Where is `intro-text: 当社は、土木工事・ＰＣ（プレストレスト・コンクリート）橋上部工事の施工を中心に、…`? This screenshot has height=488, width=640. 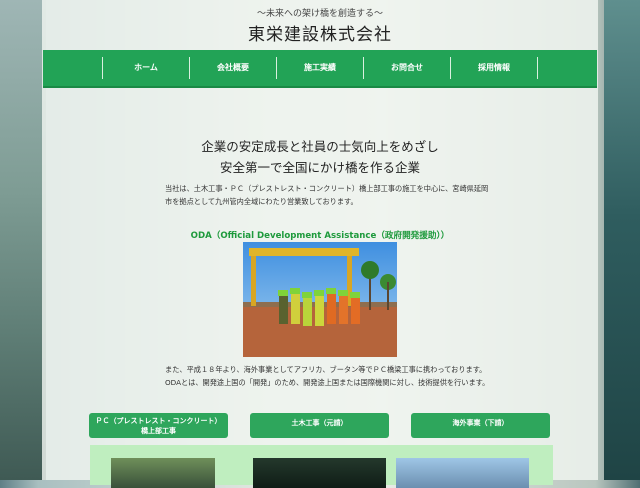
intro-text: 当社は、土木工事・ＰＣ（プレストレスト・コンクリート）橋上部工事の施工を中心に、… is located at coordinates (327, 195).